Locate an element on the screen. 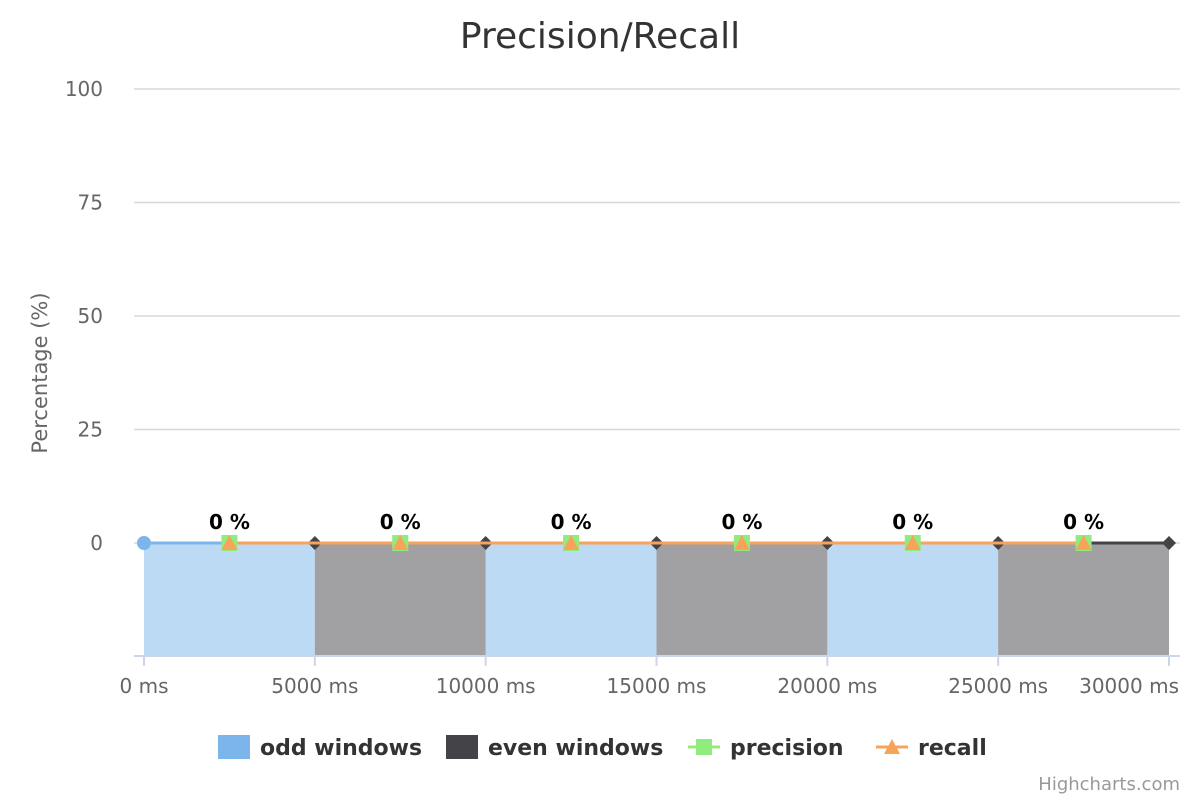 This screenshot has width=1200, height=800. window-bands is located at coordinates (656, 599).